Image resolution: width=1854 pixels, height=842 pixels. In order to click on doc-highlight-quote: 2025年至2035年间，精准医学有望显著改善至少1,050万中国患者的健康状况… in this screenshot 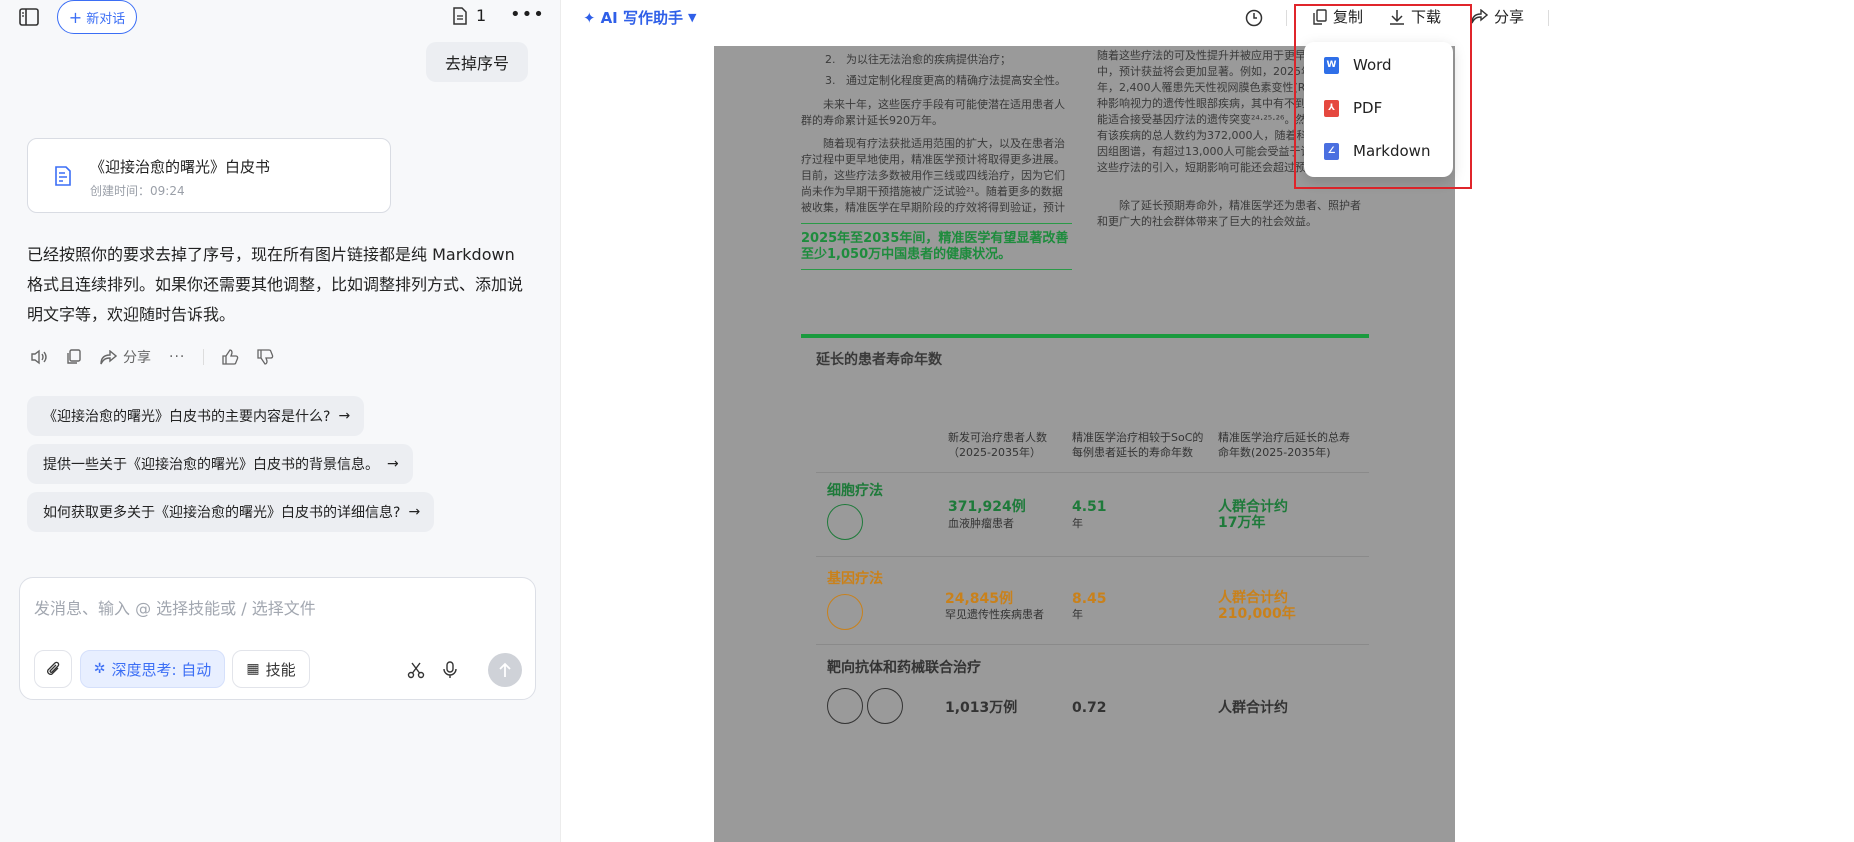, I will do `click(936, 246)`.